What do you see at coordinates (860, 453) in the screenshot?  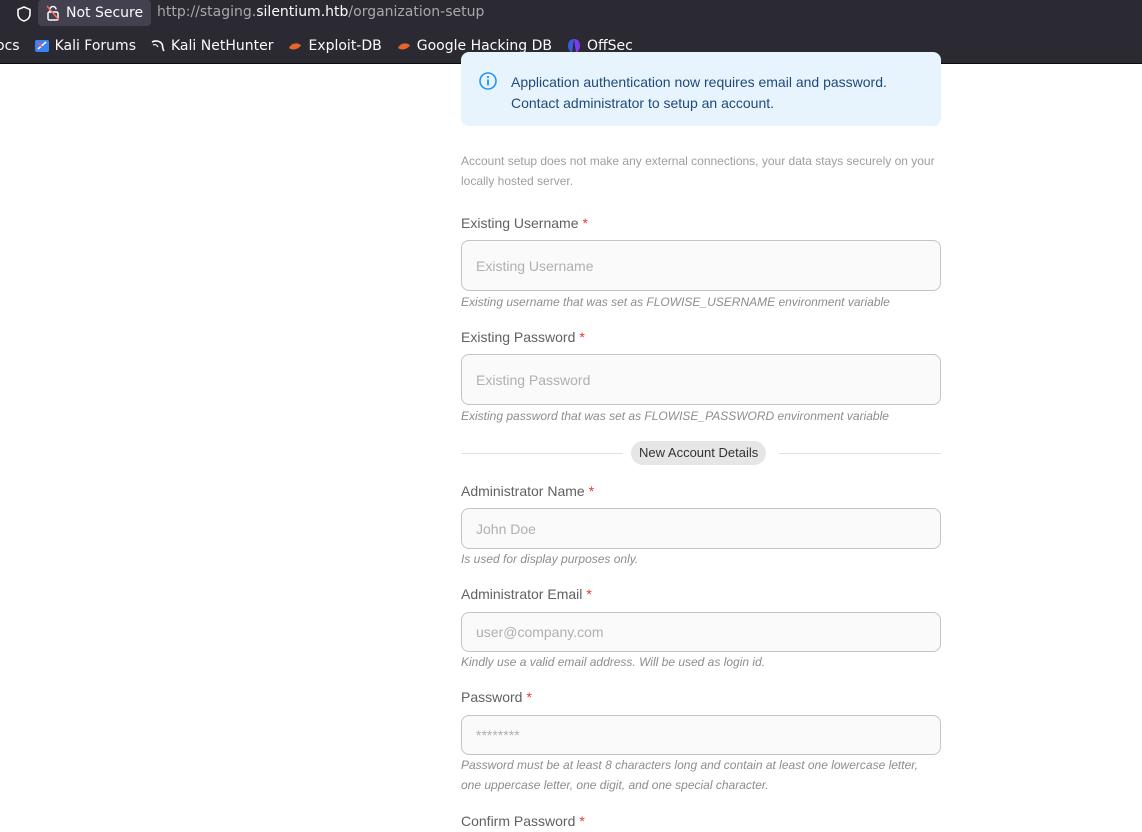 I see `divider-line-right` at bounding box center [860, 453].